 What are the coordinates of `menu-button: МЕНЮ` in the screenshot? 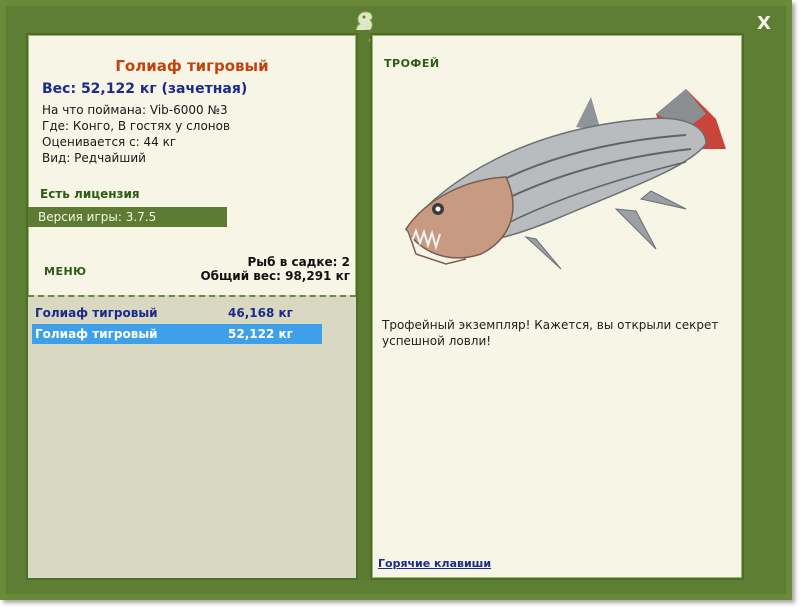 It's located at (65, 271).